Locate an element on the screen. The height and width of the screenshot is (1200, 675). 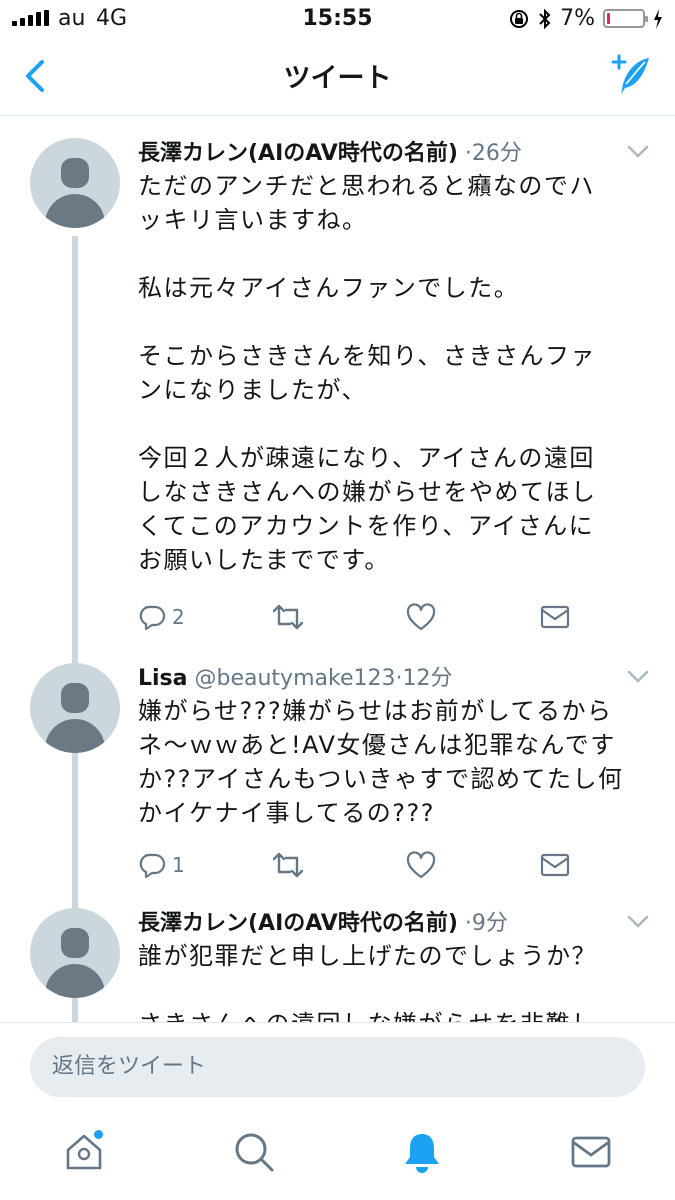
notifications-icon is located at coordinates (422, 1152).